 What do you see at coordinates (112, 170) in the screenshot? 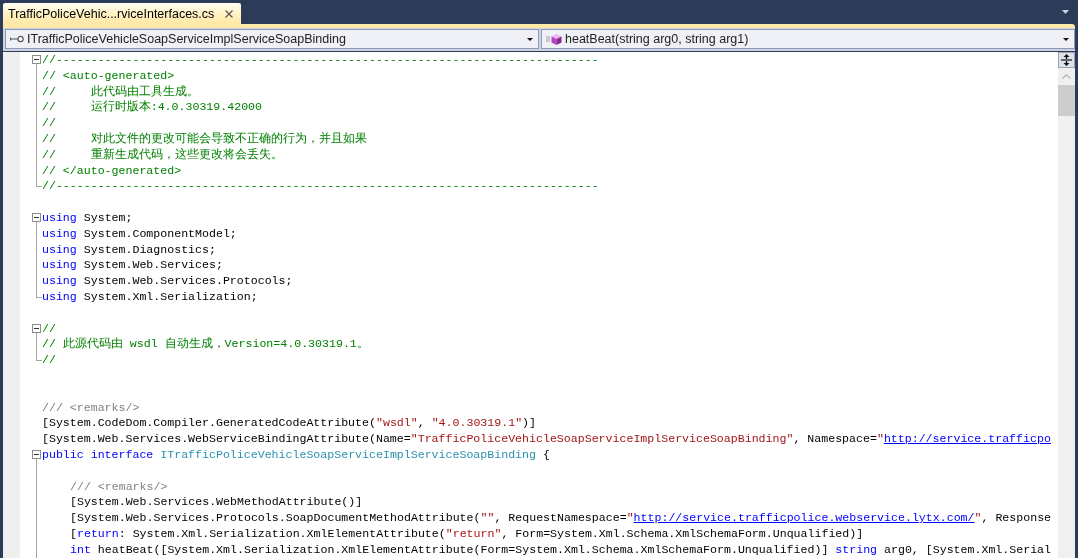
I see `code-line: // </auto-generated>` at bounding box center [112, 170].